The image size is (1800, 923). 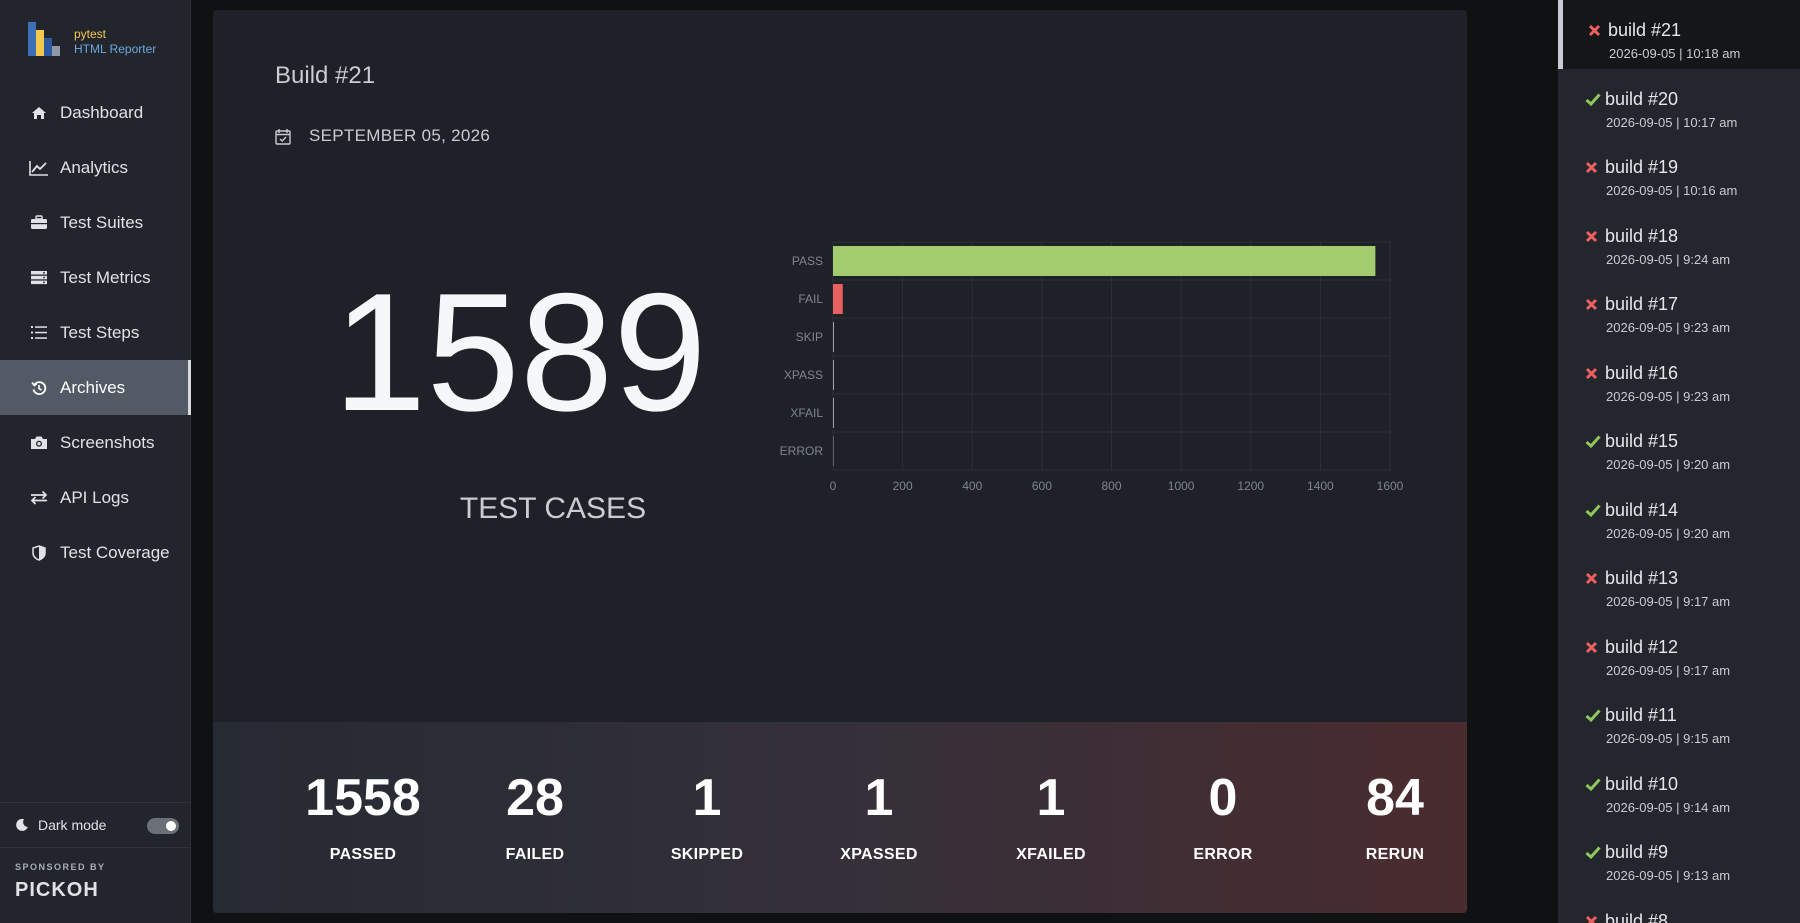 What do you see at coordinates (809, 337) in the screenshot?
I see `y-tick-label: SKIP` at bounding box center [809, 337].